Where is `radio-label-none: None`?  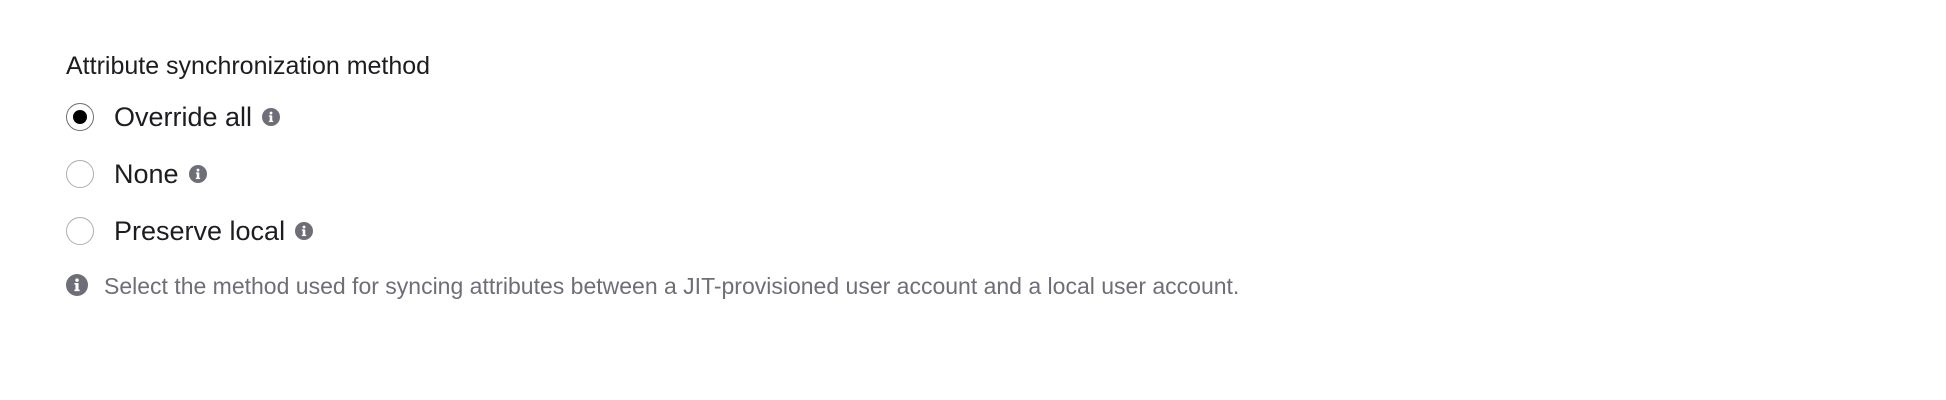
radio-label-none: None is located at coordinates (146, 174).